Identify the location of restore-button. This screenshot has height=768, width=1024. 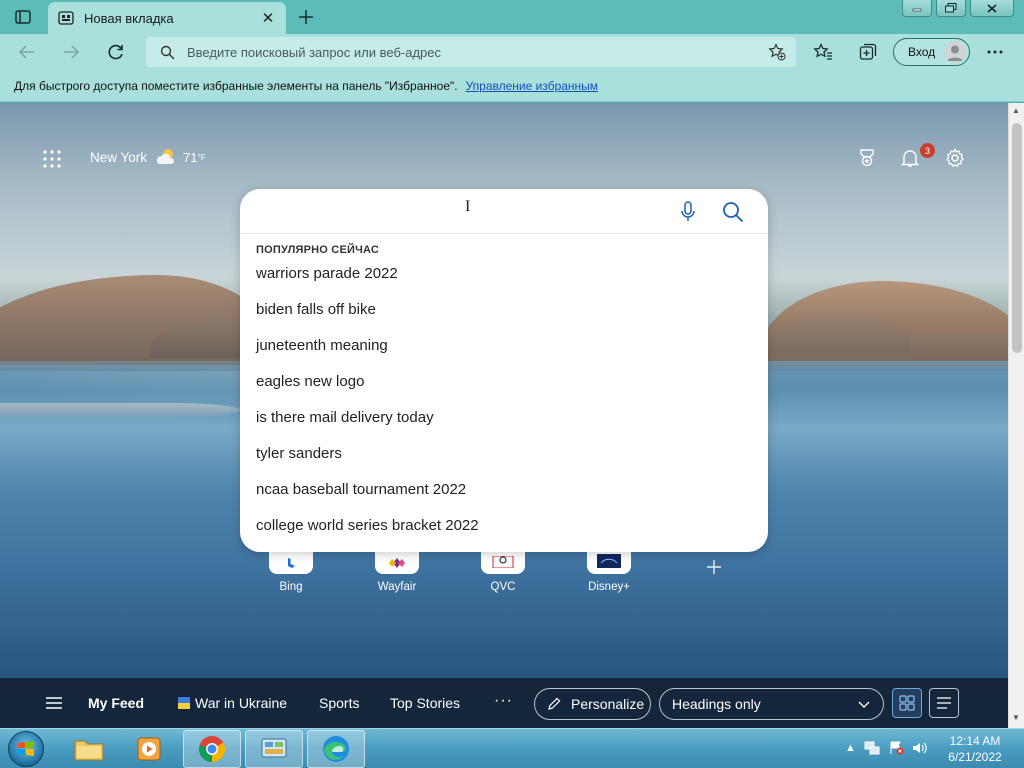
(951, 8).